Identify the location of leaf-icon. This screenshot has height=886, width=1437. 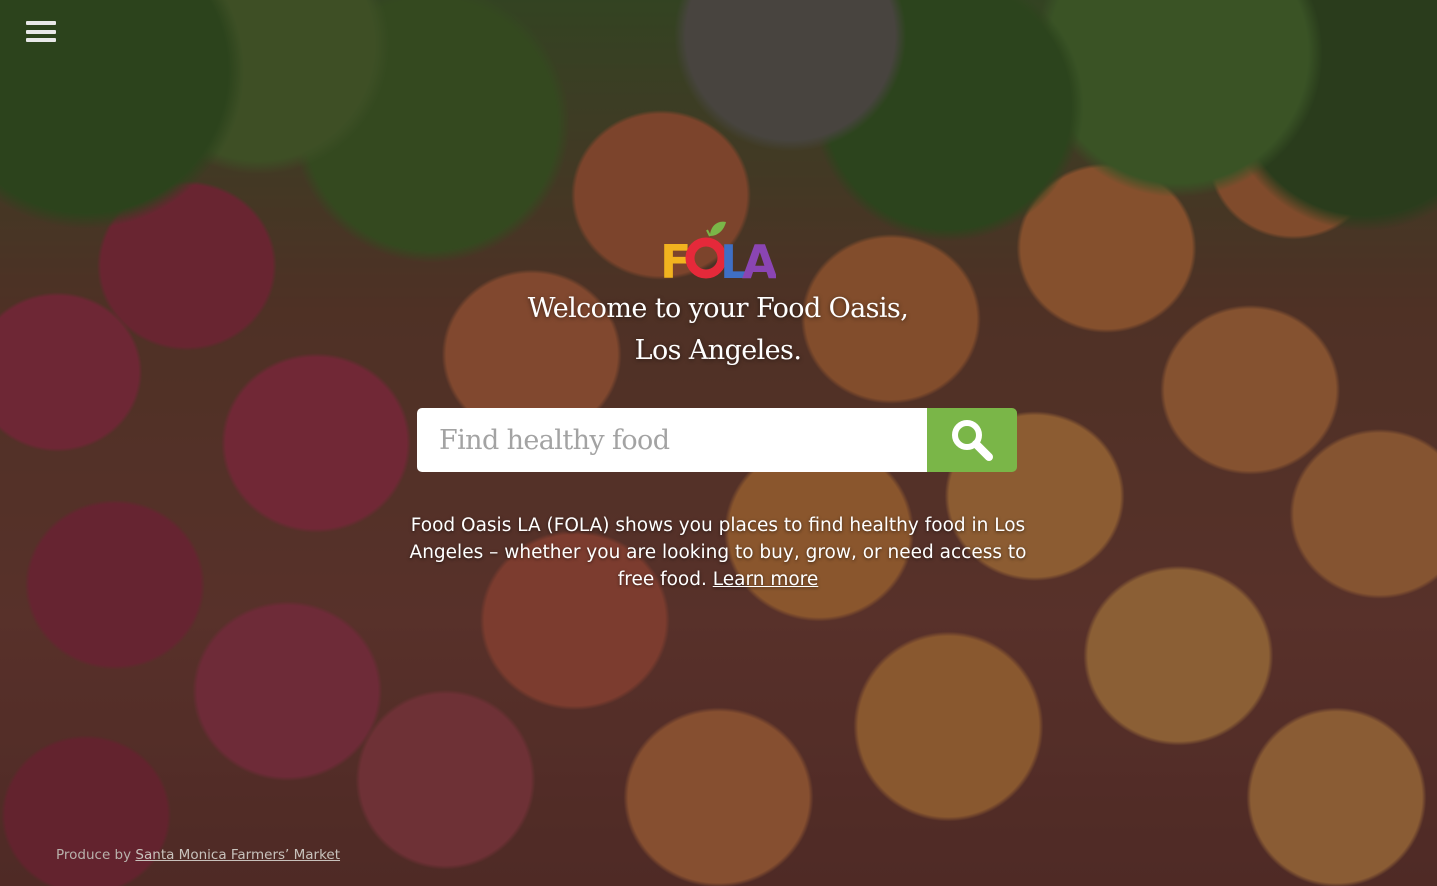
(718, 228).